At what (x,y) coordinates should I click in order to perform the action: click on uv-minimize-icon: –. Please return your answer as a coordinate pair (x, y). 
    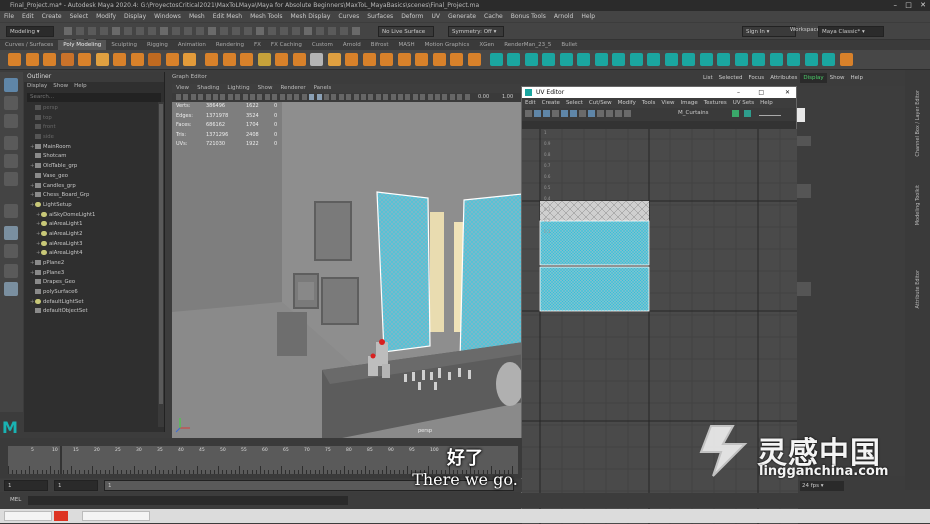
    Looking at the image, I should click on (738, 92).